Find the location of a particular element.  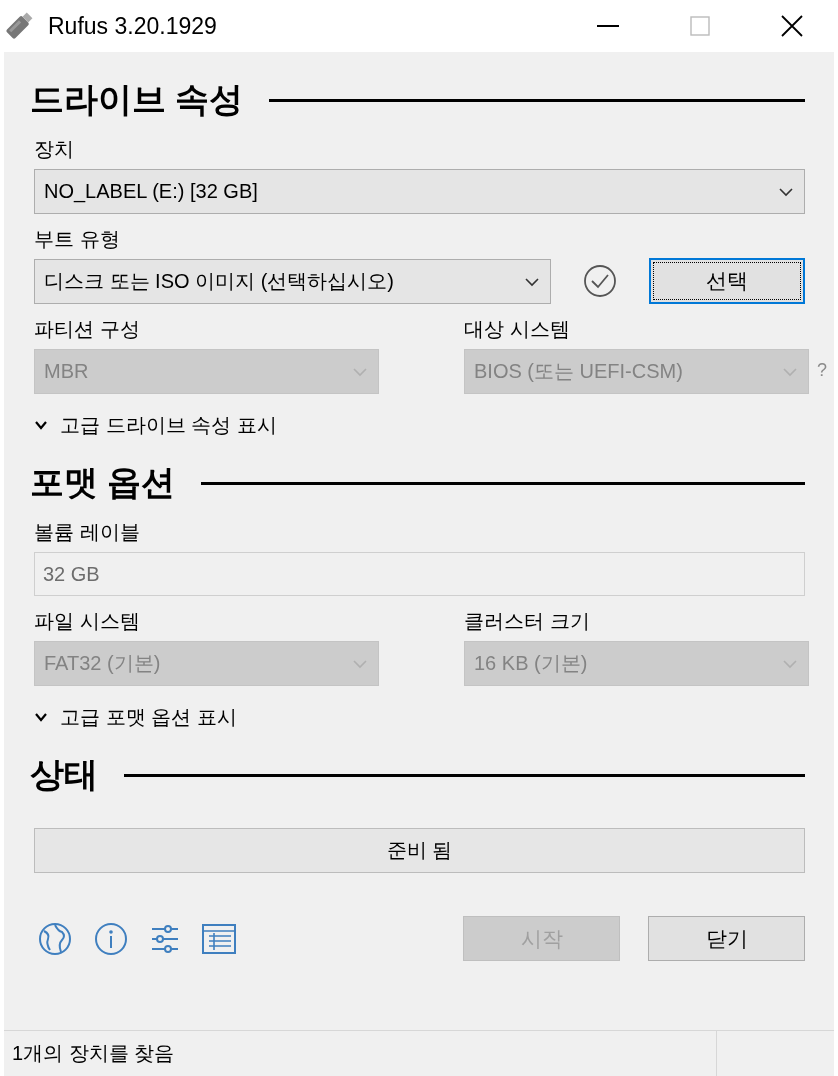

window-title: Rufus 3.20.1929 is located at coordinates (132, 26).